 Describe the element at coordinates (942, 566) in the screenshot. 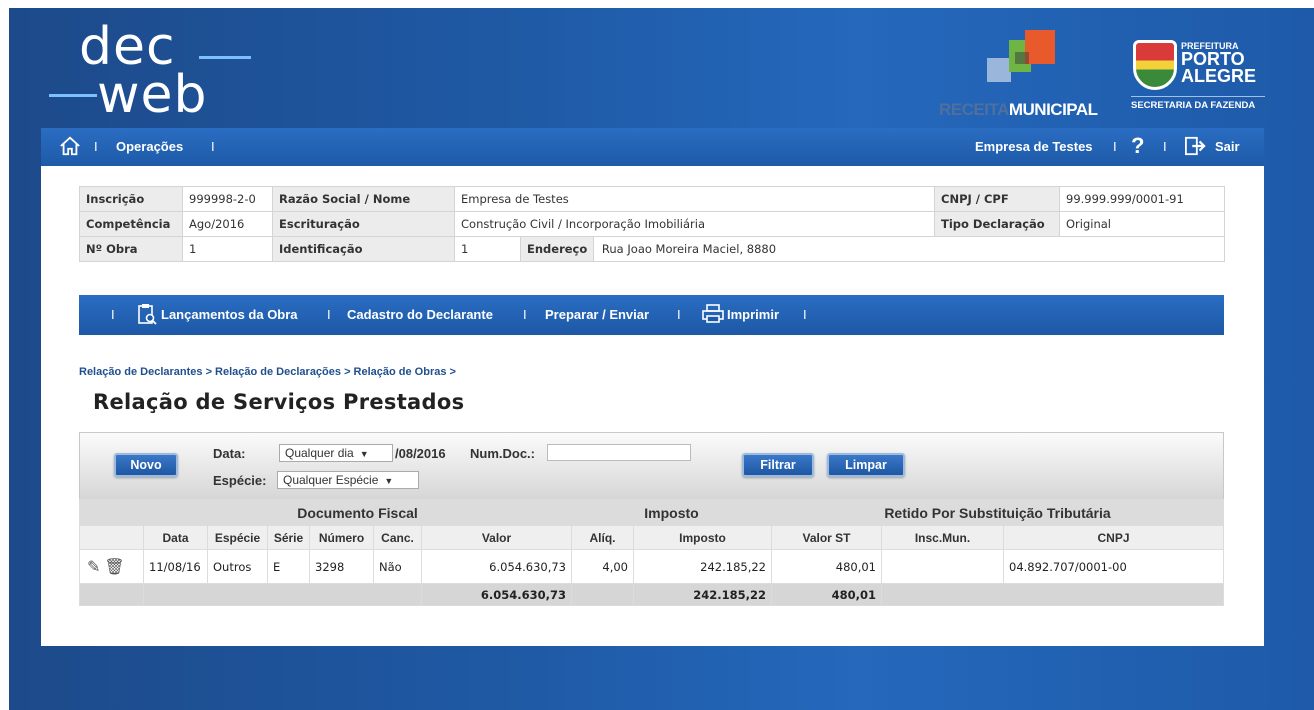

I see `cell-insc-mun` at that location.